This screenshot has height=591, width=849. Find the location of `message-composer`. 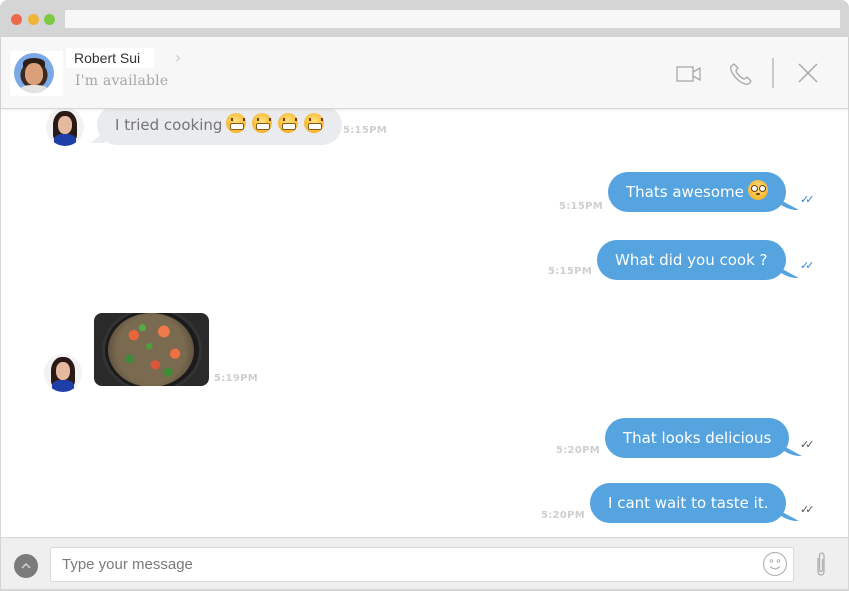

message-composer is located at coordinates (424, 563).